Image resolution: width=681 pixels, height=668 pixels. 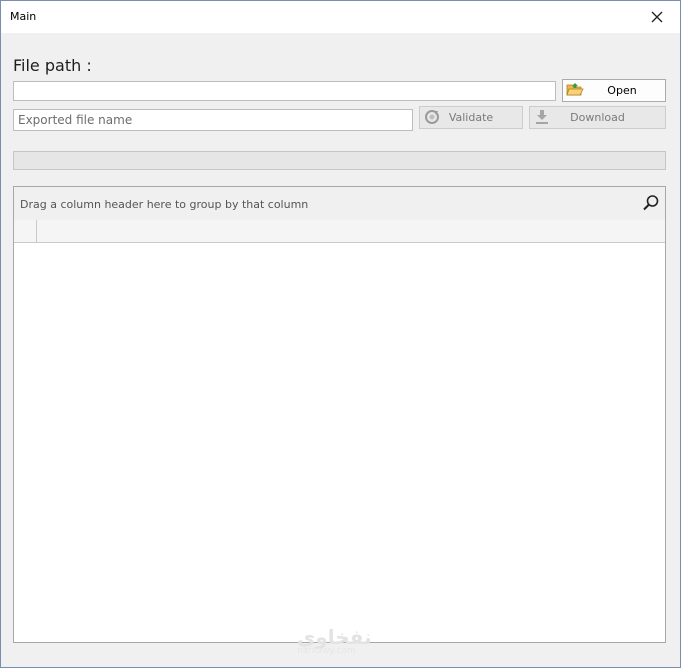 What do you see at coordinates (75, 120) in the screenshot?
I see `exported-file-name-placeholder: Exported file name` at bounding box center [75, 120].